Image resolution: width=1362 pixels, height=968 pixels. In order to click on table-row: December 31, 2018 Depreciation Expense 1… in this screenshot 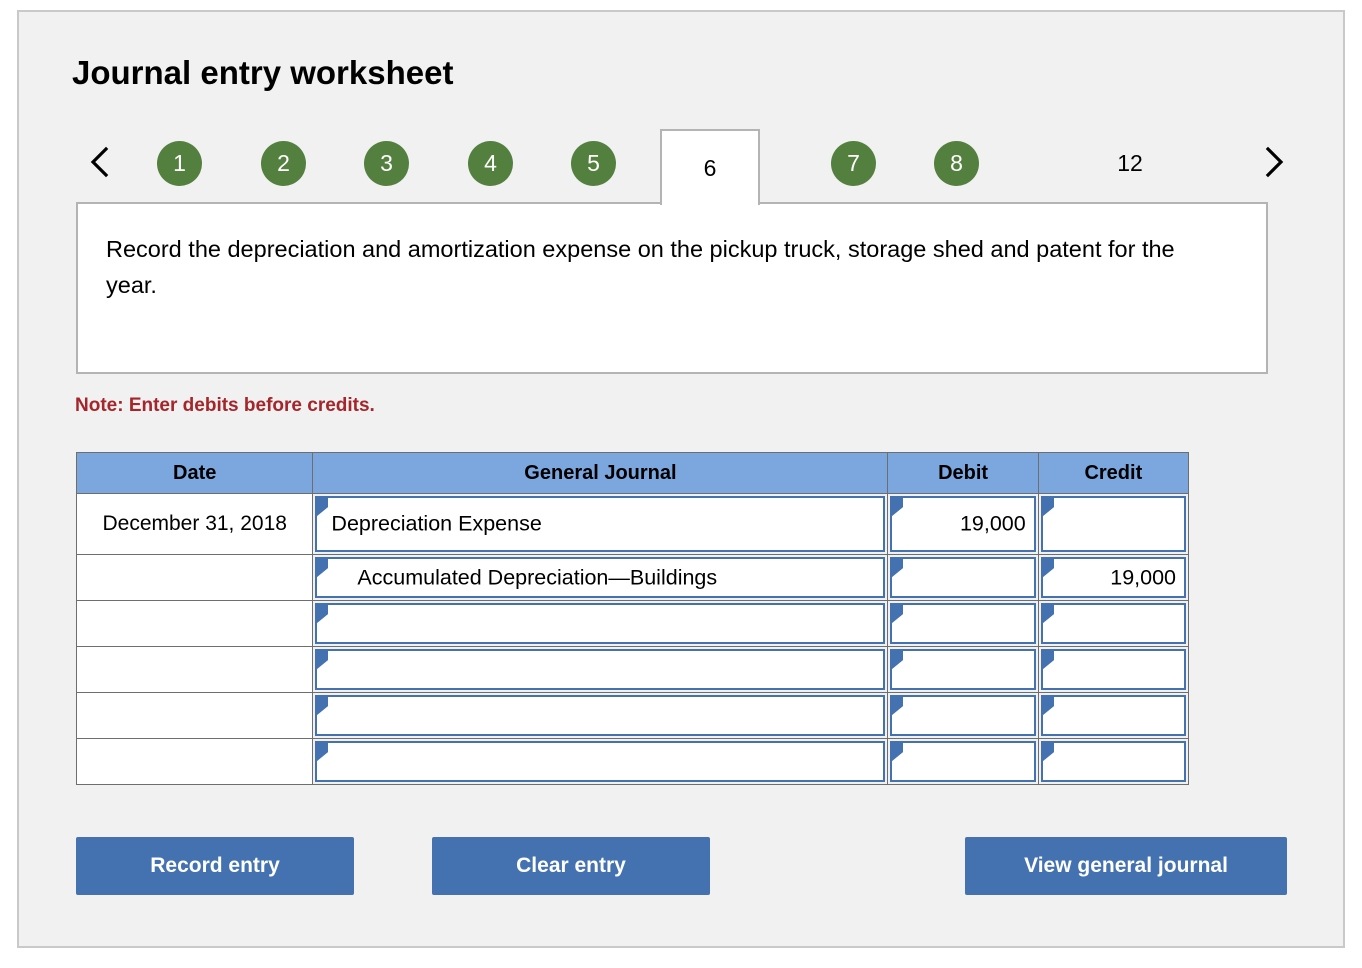, I will do `click(632, 524)`.